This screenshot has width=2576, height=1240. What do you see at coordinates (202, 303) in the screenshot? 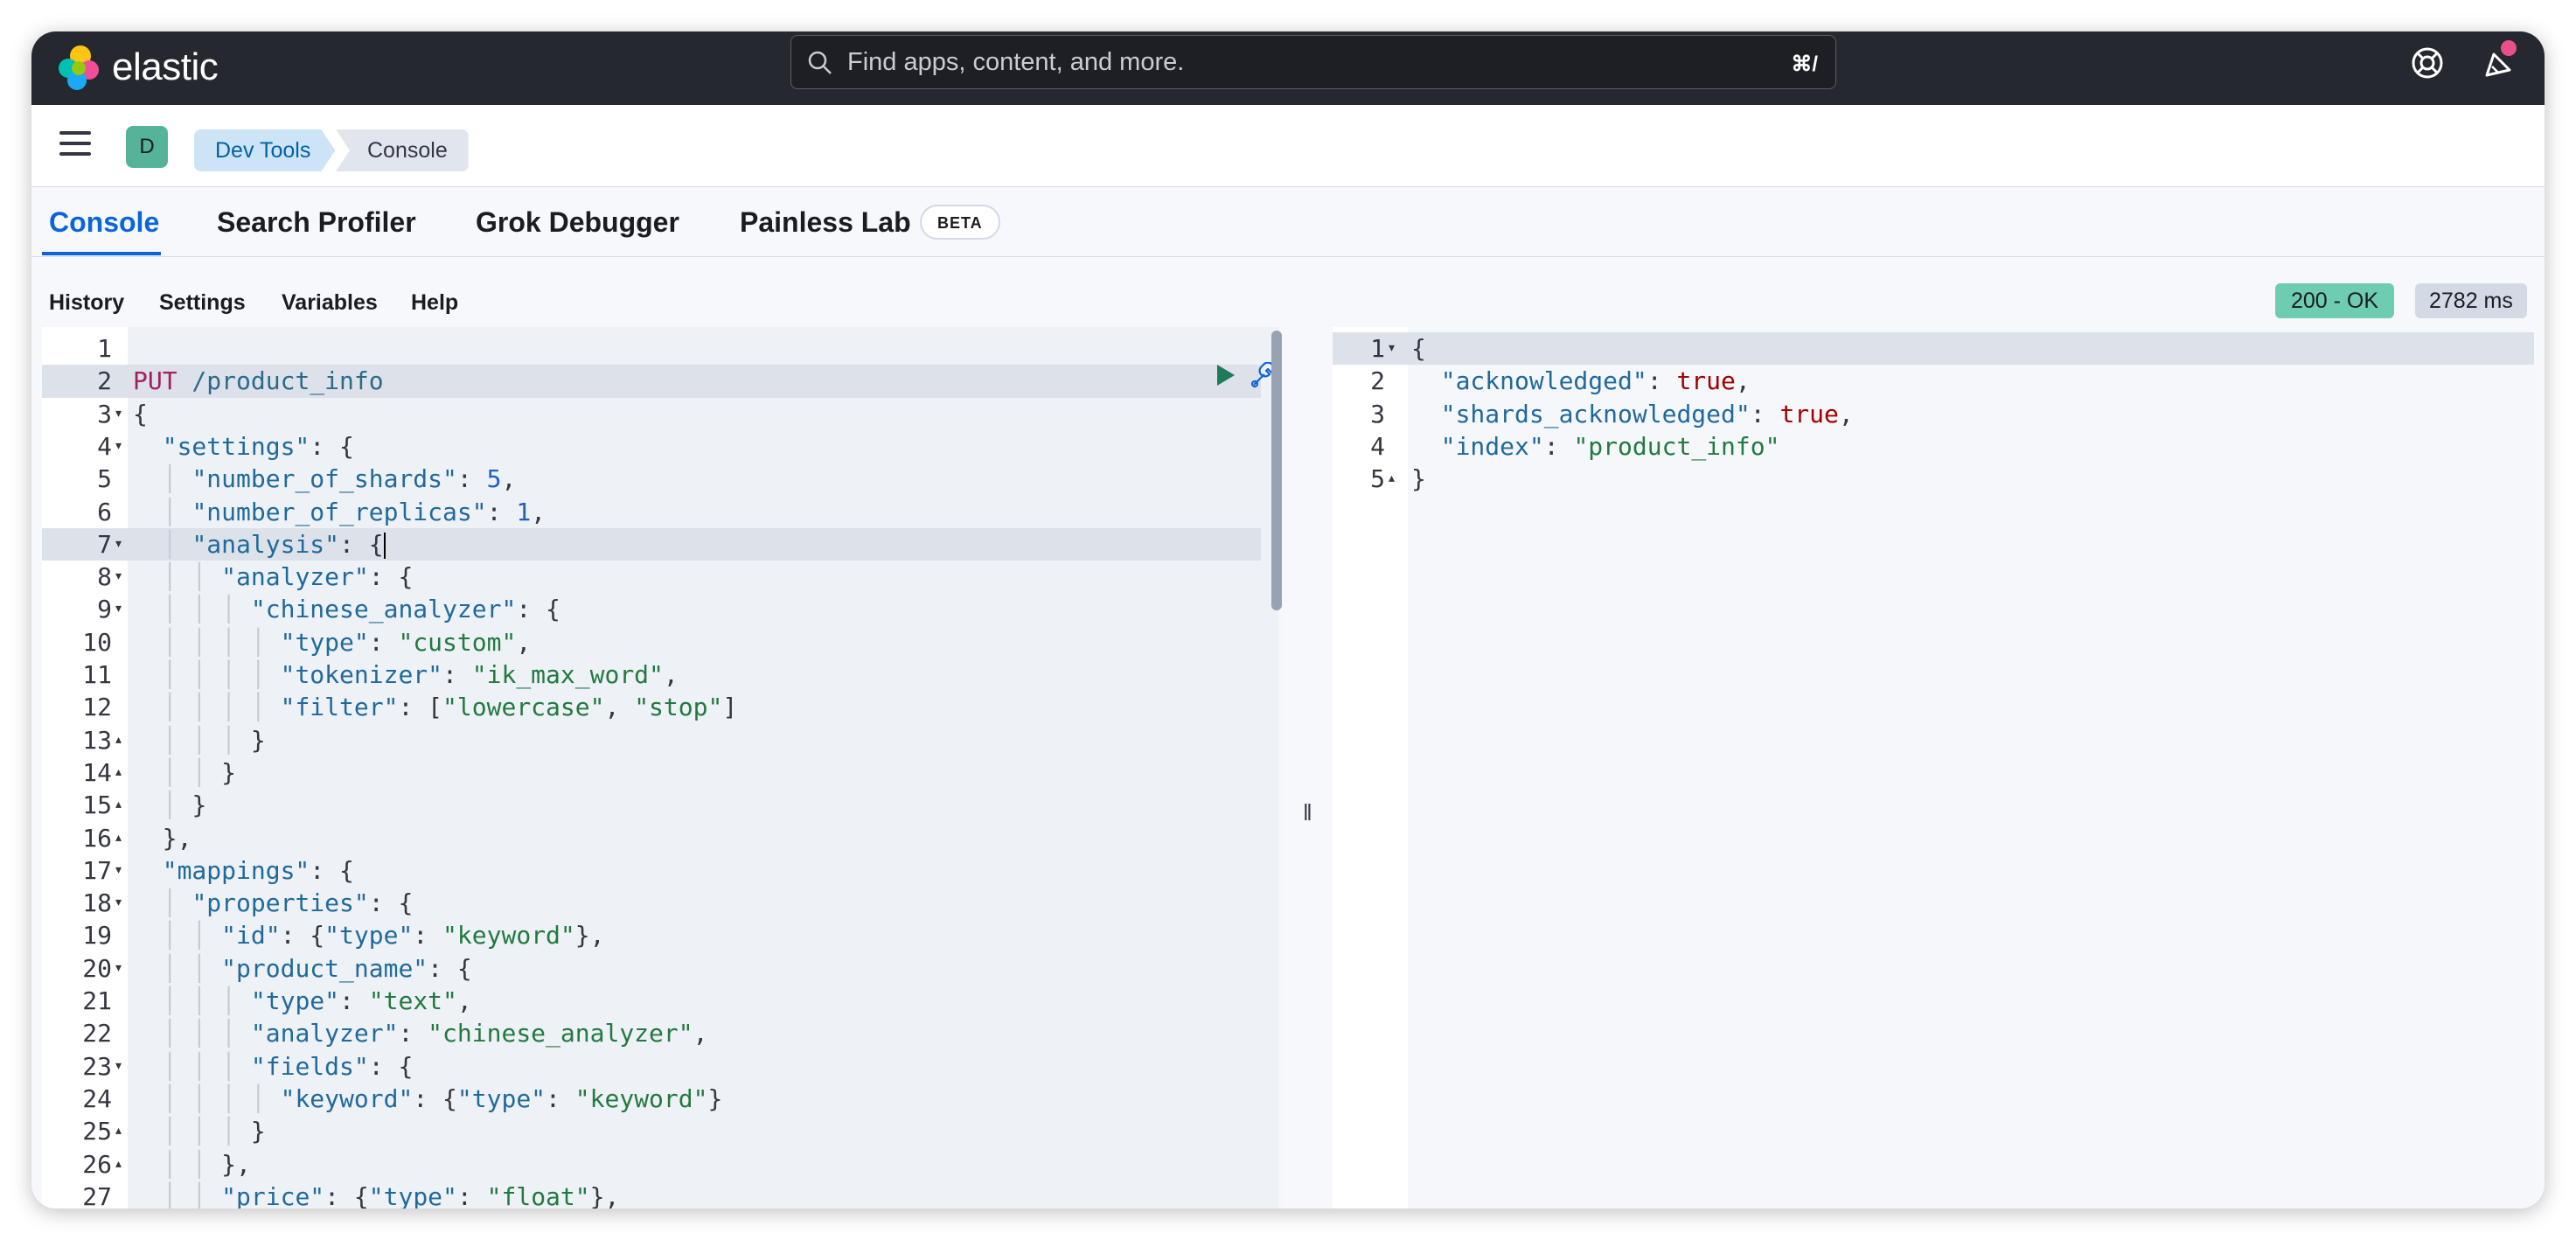
I see `settings-button: Settings` at bounding box center [202, 303].